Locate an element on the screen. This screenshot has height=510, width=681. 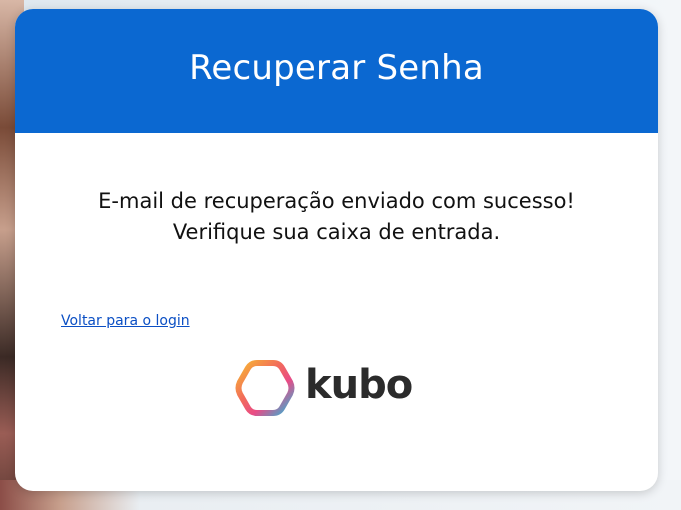
page-title: Recuperar Senha is located at coordinates (336, 68).